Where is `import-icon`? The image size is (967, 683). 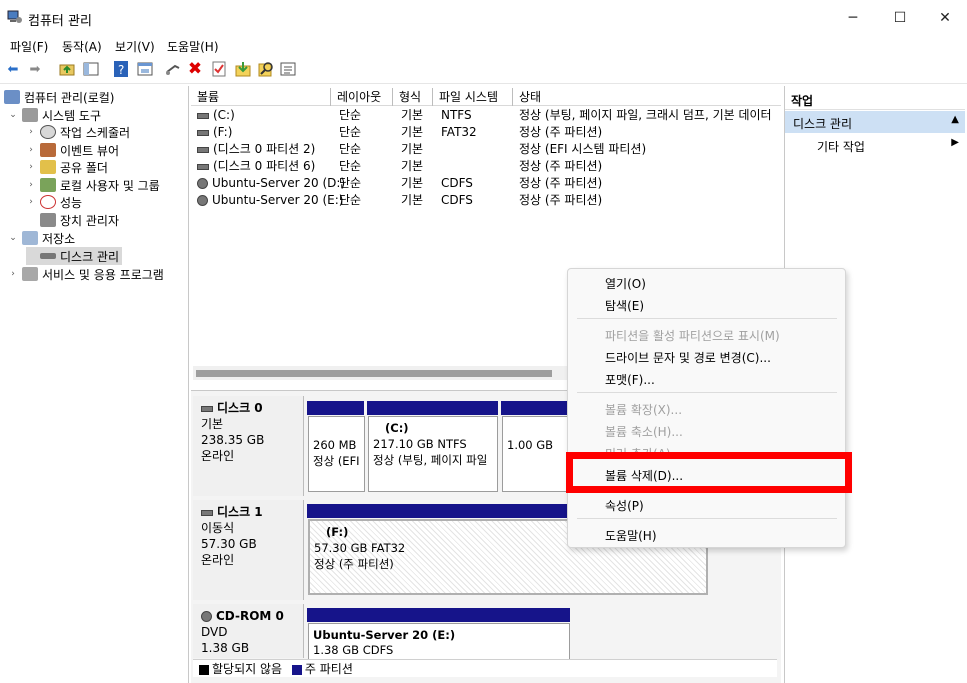 import-icon is located at coordinates (243, 69).